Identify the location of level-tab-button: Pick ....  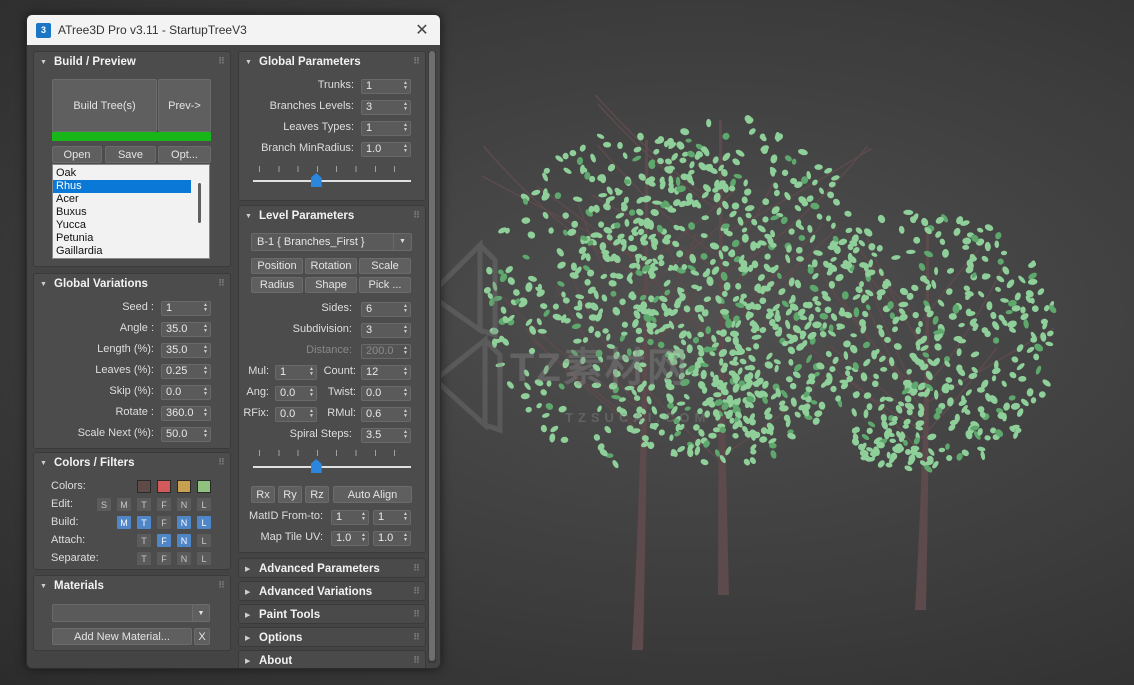
(385, 285).